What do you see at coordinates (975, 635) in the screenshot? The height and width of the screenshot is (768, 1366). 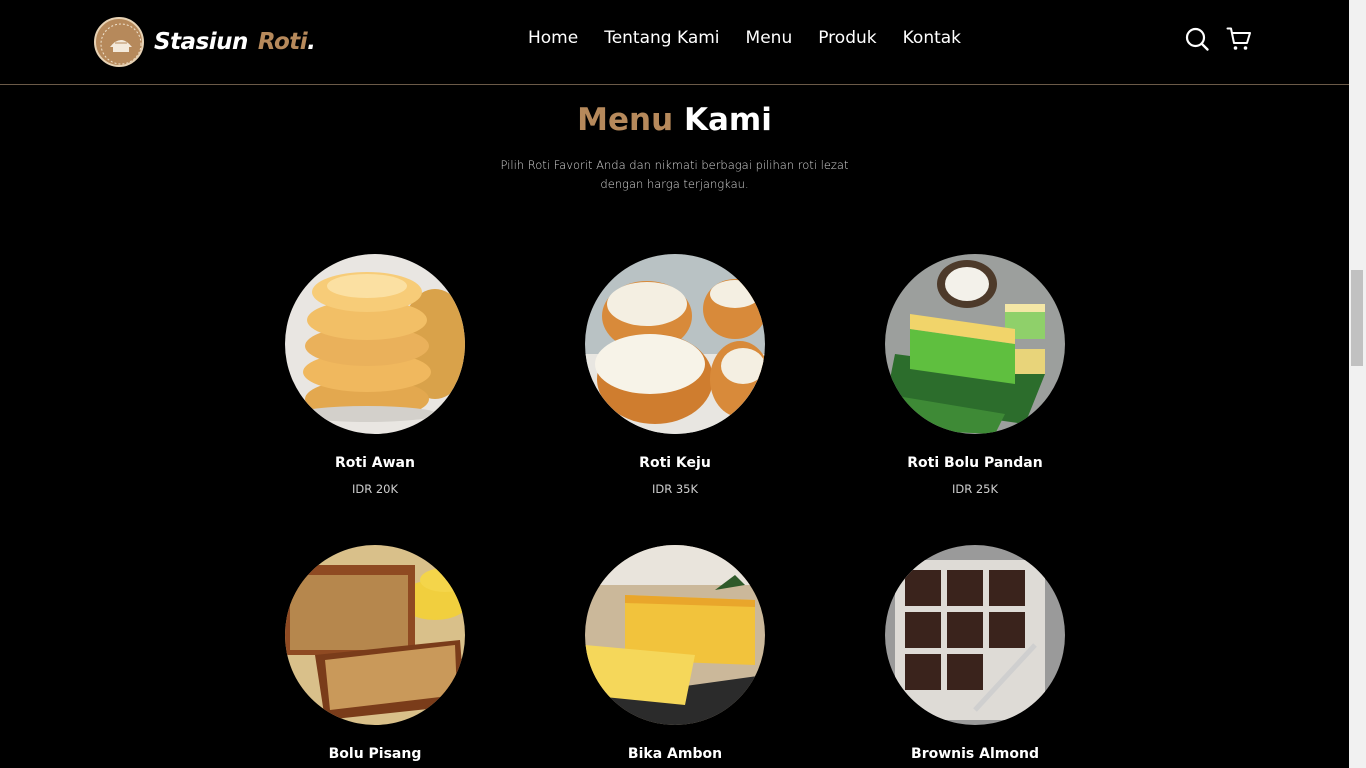 I see `menu-image-brownis-almond` at bounding box center [975, 635].